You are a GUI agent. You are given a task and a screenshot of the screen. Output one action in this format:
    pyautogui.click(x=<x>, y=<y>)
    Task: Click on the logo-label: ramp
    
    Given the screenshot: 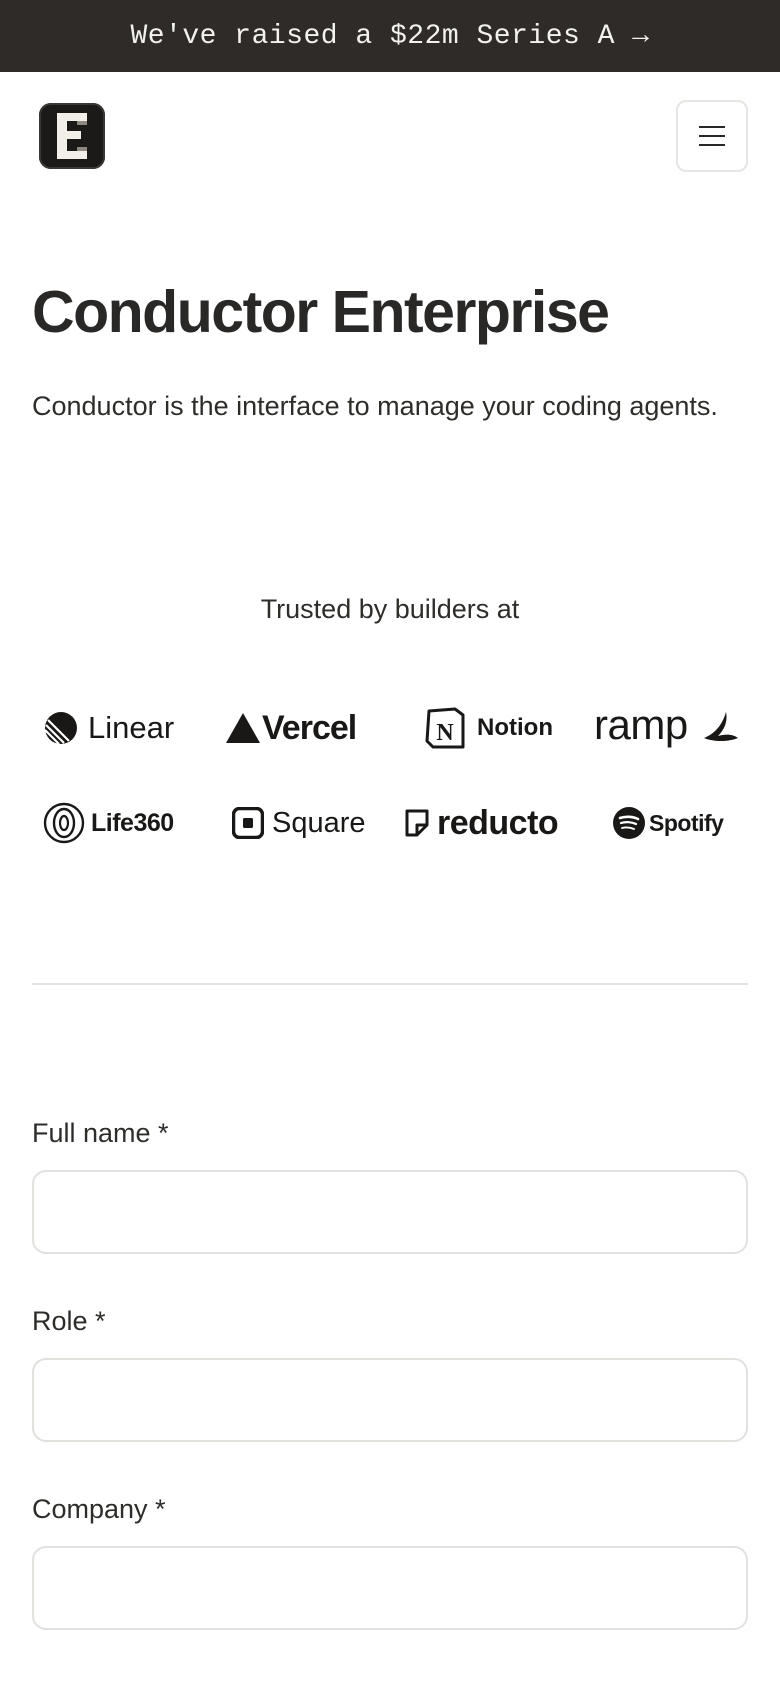 What is the action you would take?
    pyautogui.click(x=641, y=724)
    